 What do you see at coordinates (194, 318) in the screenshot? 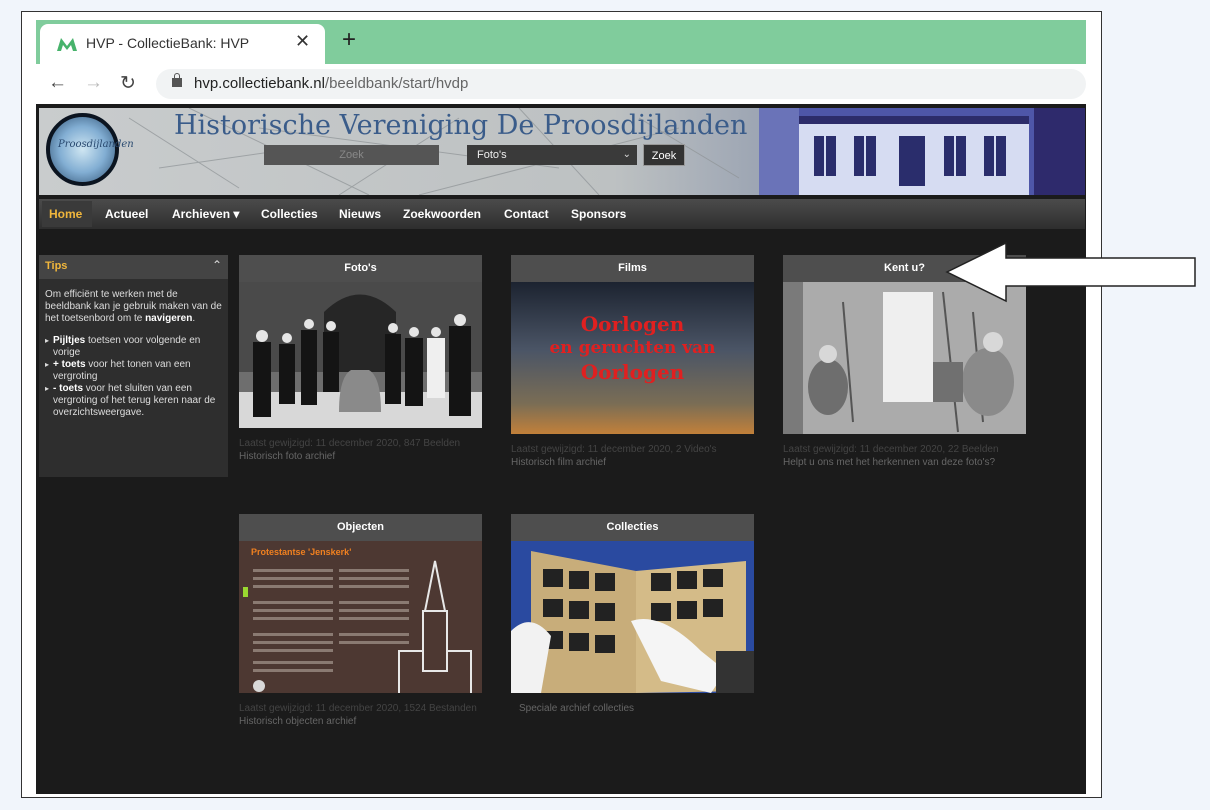
I see `tips-intro-end: .` at bounding box center [194, 318].